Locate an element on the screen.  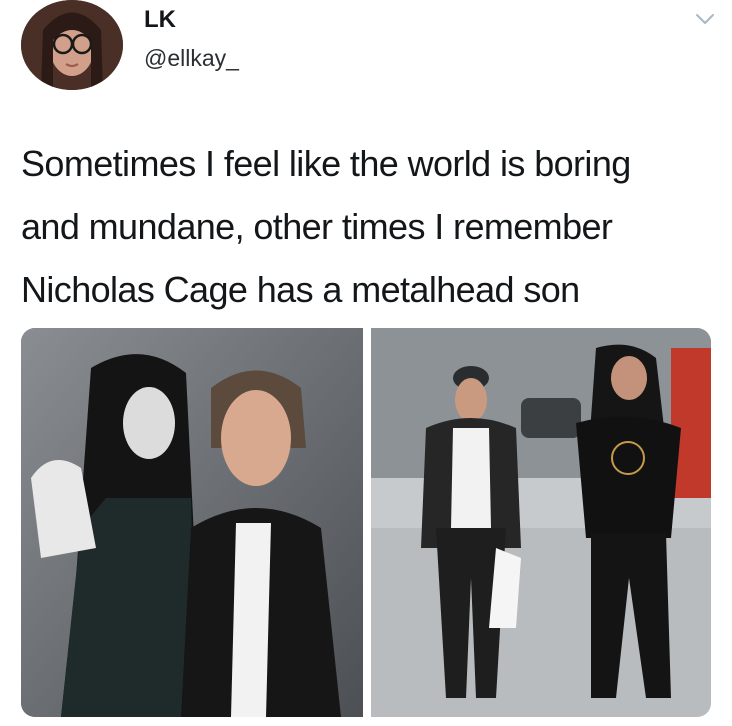
chevron-down-icon is located at coordinates (705, 19).